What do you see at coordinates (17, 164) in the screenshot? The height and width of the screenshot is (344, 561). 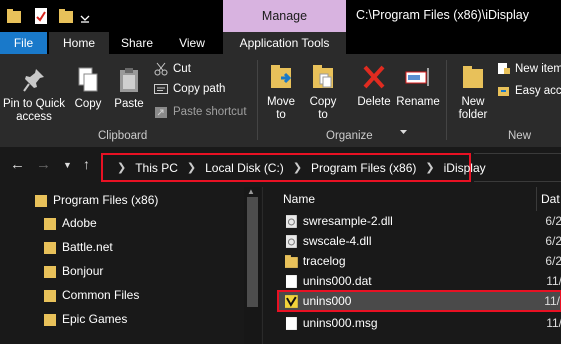 I see `back-button: ←` at bounding box center [17, 164].